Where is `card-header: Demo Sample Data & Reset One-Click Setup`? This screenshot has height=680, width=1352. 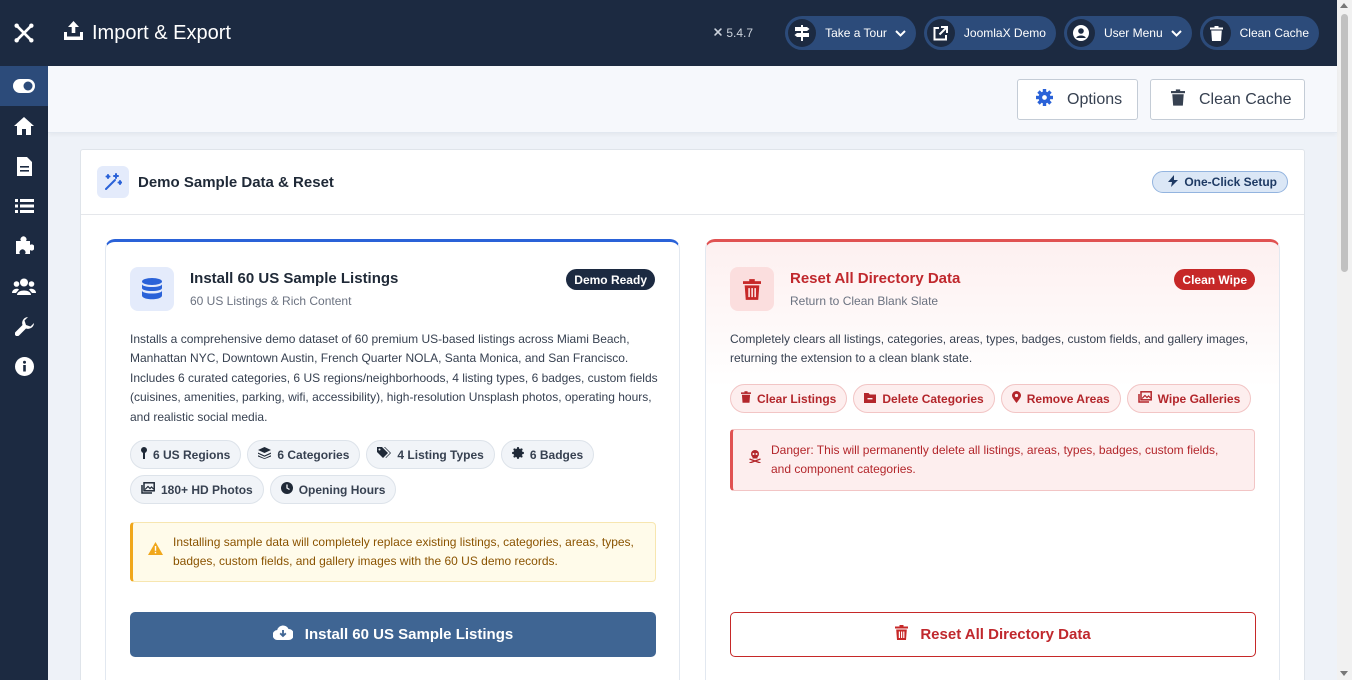 card-header: Demo Sample Data & Reset One-Click Setup is located at coordinates (692, 182).